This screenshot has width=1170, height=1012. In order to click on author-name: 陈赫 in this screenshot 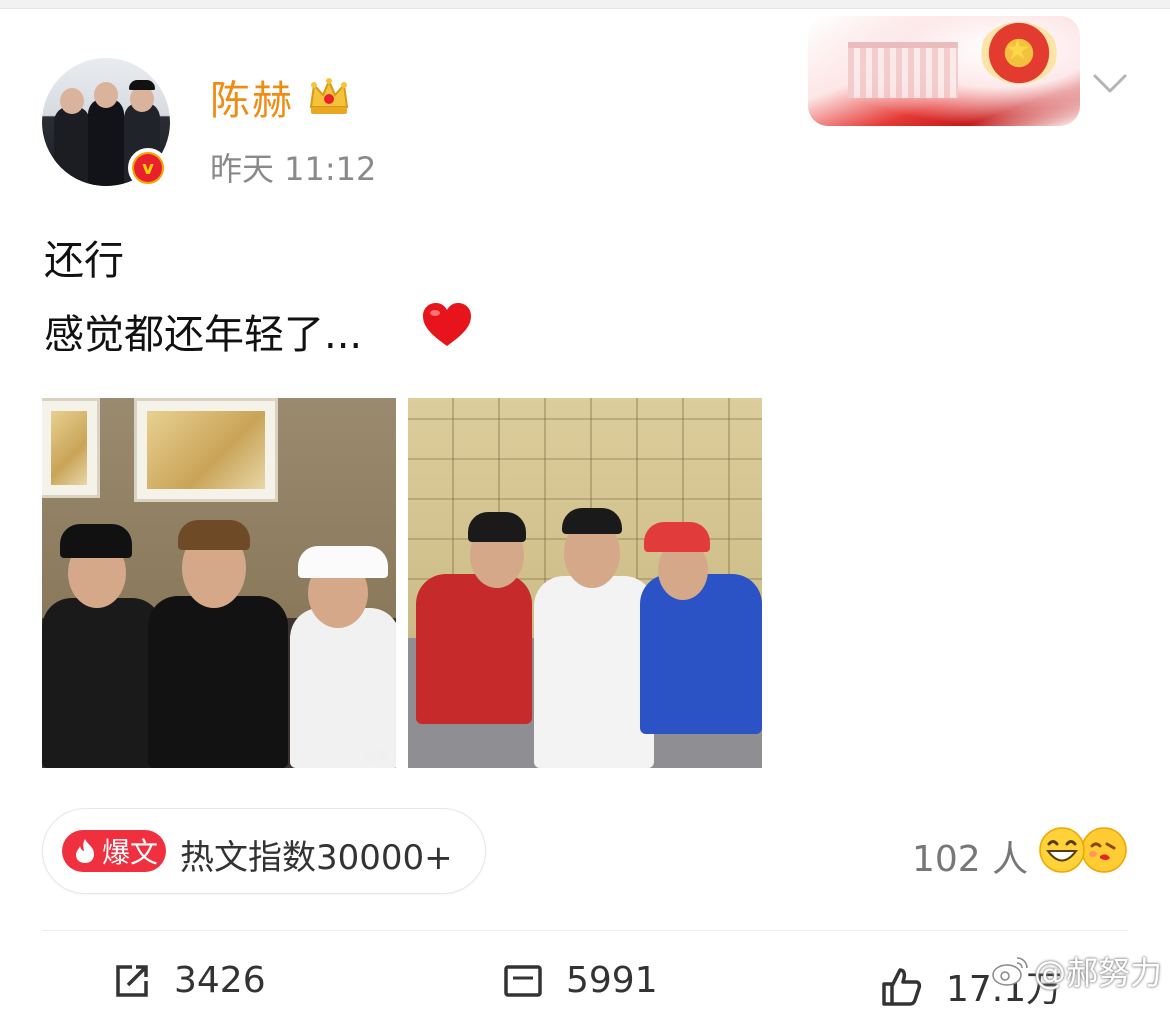, I will do `click(252, 97)`.